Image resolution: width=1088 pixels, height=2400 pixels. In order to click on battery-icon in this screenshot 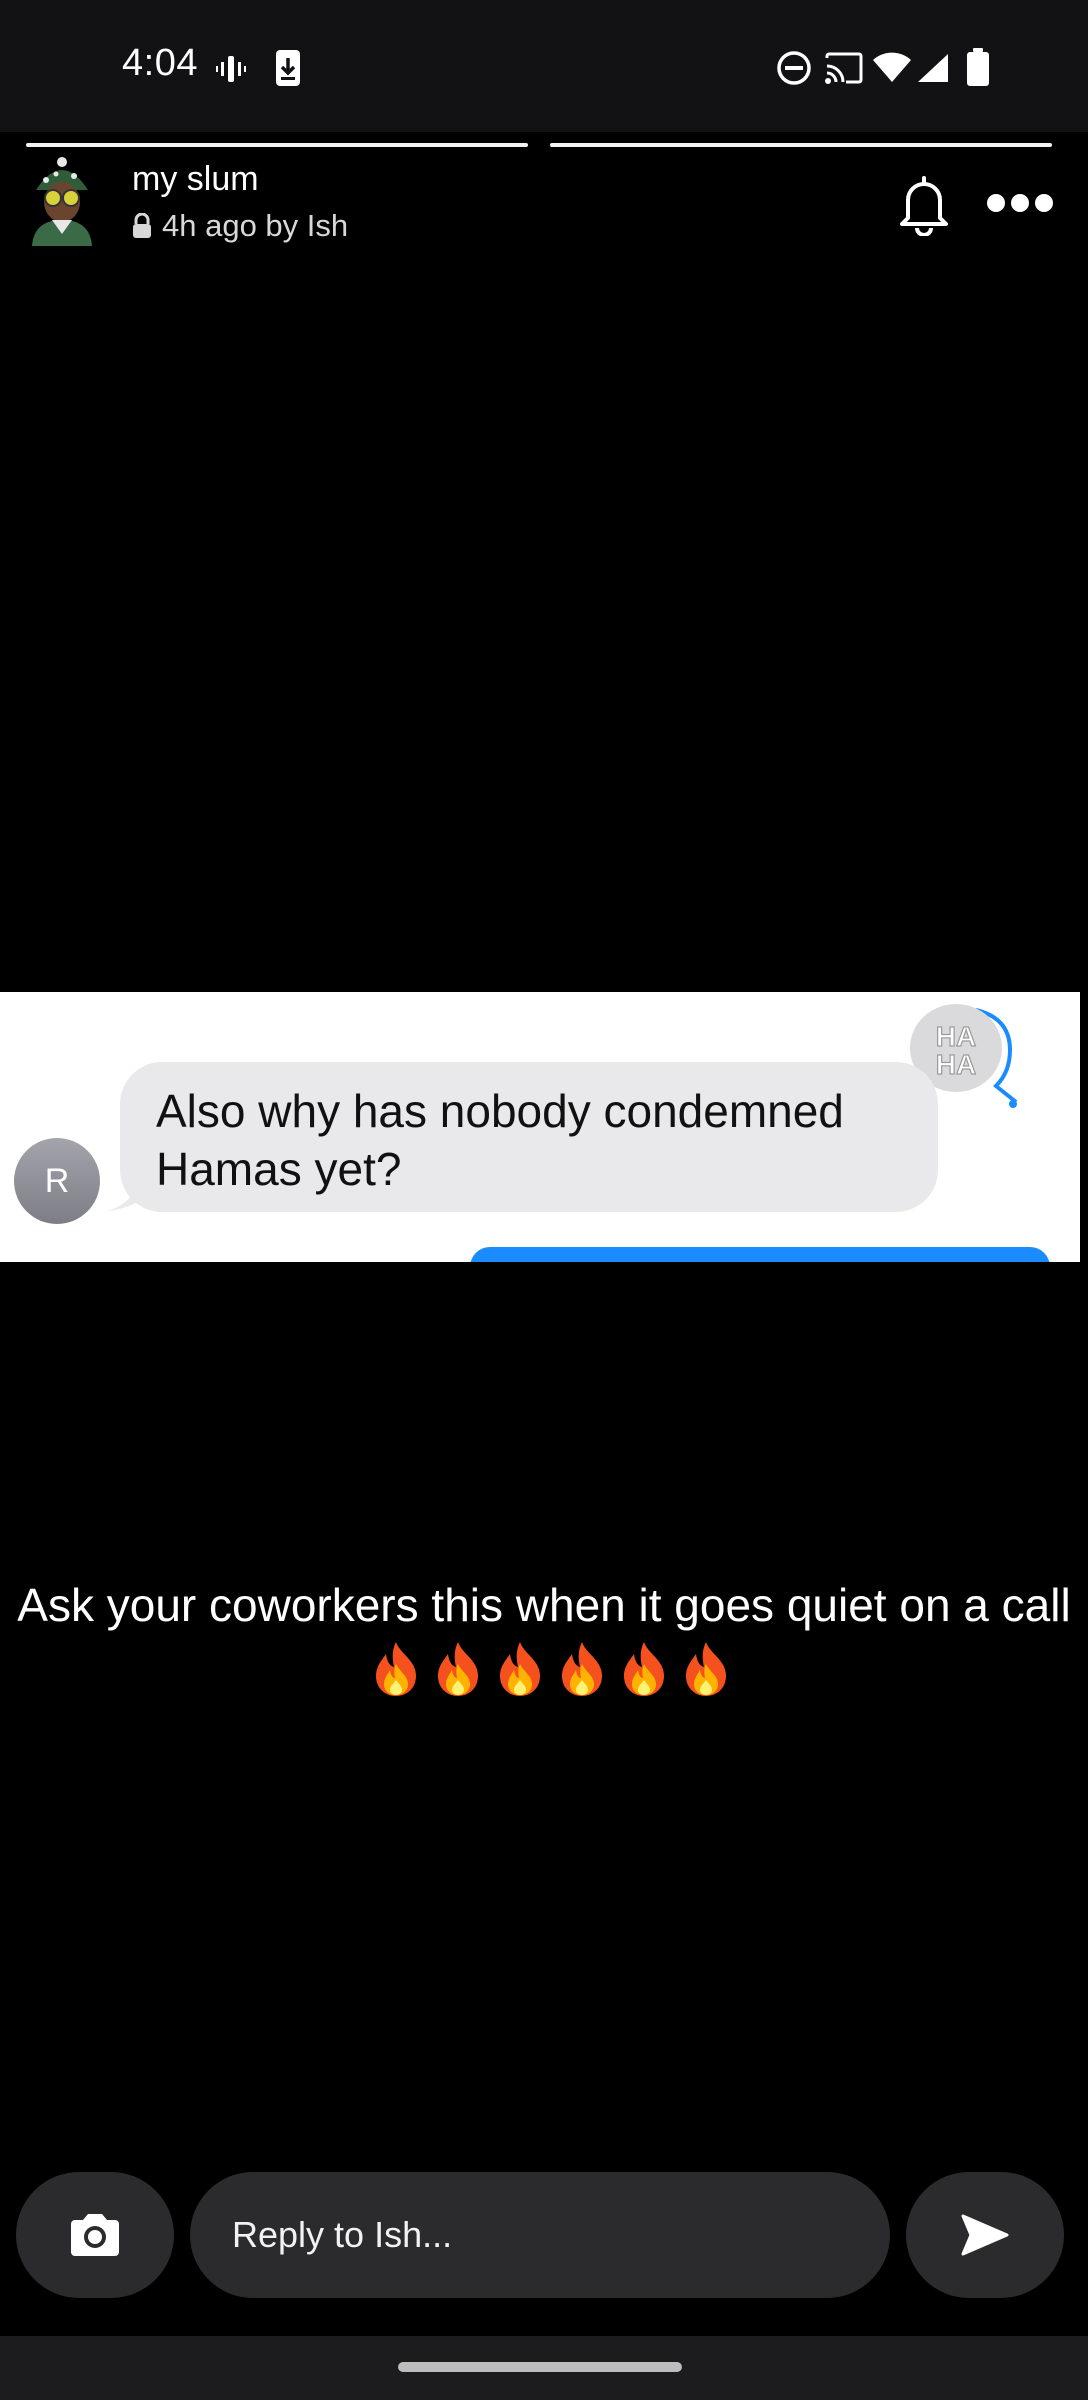, I will do `click(978, 67)`.